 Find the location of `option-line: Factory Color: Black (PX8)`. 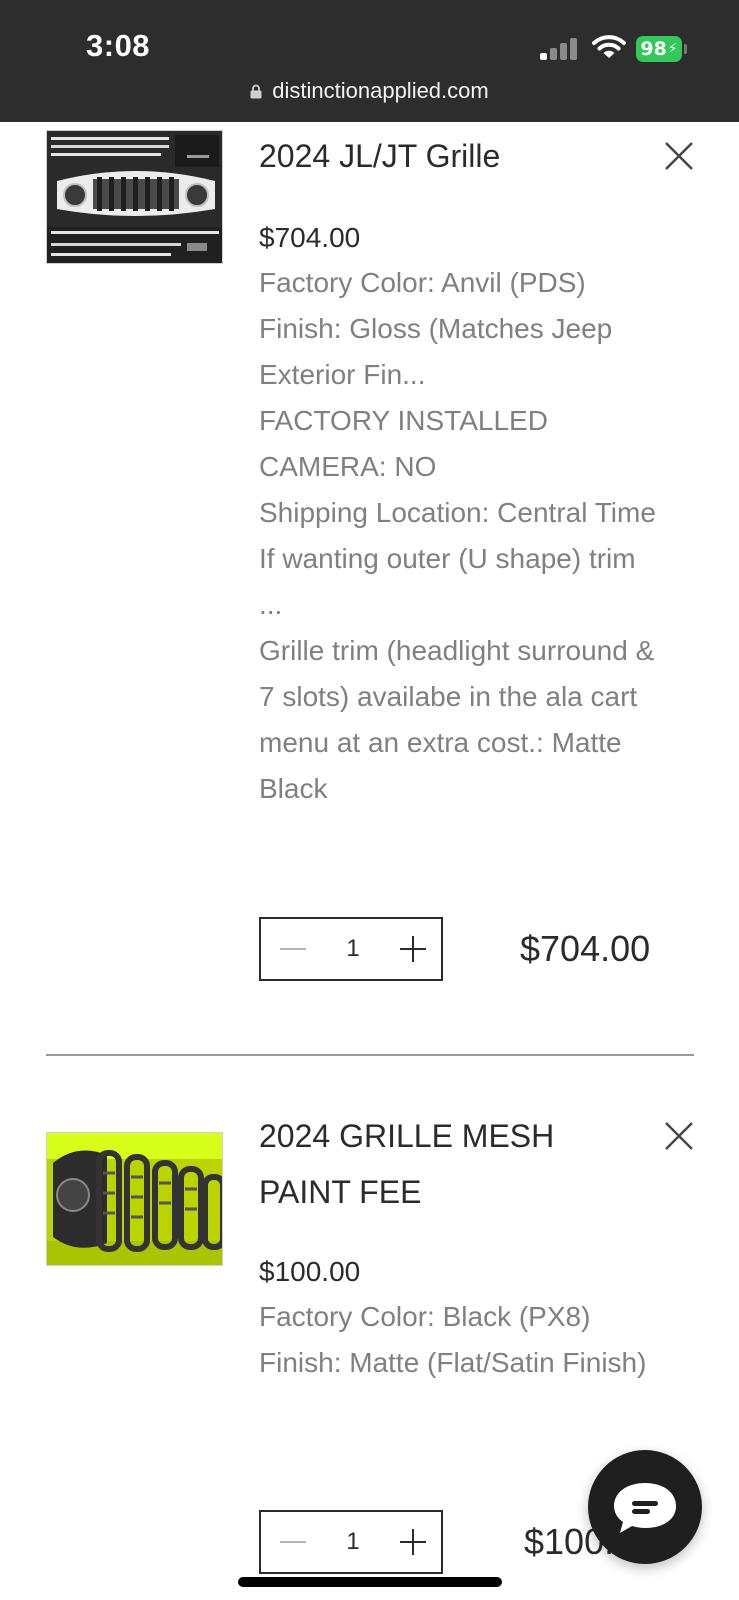

option-line: Factory Color: Black (PX8) is located at coordinates (425, 1316).